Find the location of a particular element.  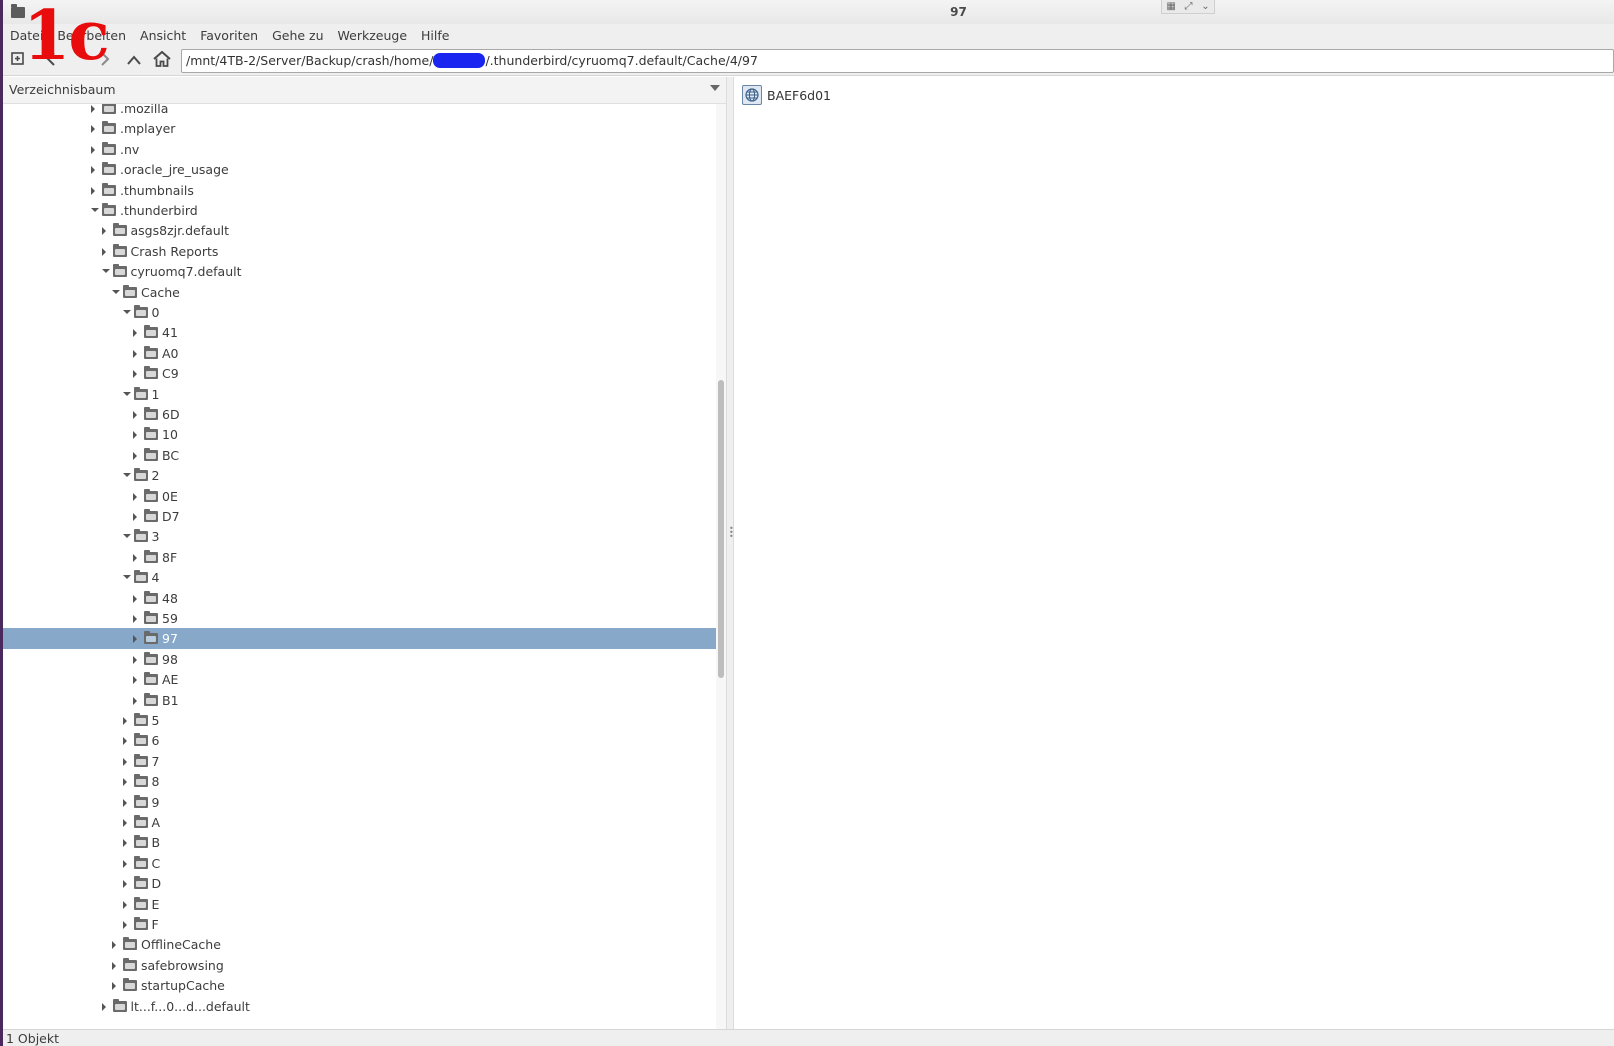

tree-row: .thunderbird is located at coordinates (368, 210).